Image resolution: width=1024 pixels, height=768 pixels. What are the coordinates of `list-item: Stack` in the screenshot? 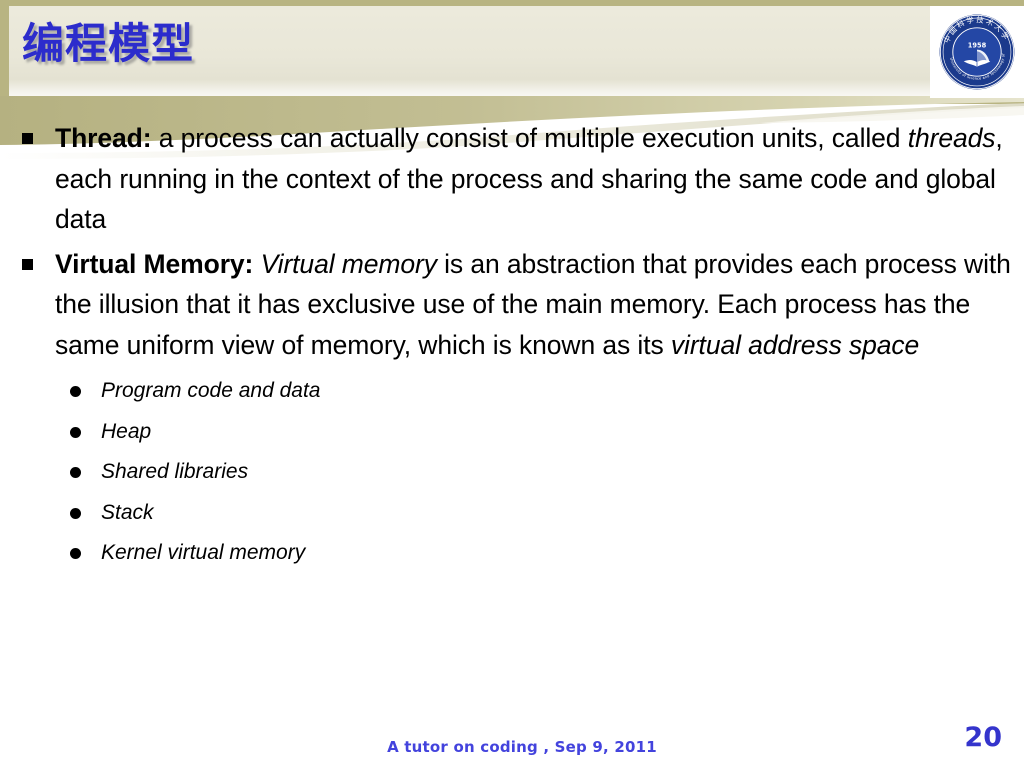 It's located at (512, 513).